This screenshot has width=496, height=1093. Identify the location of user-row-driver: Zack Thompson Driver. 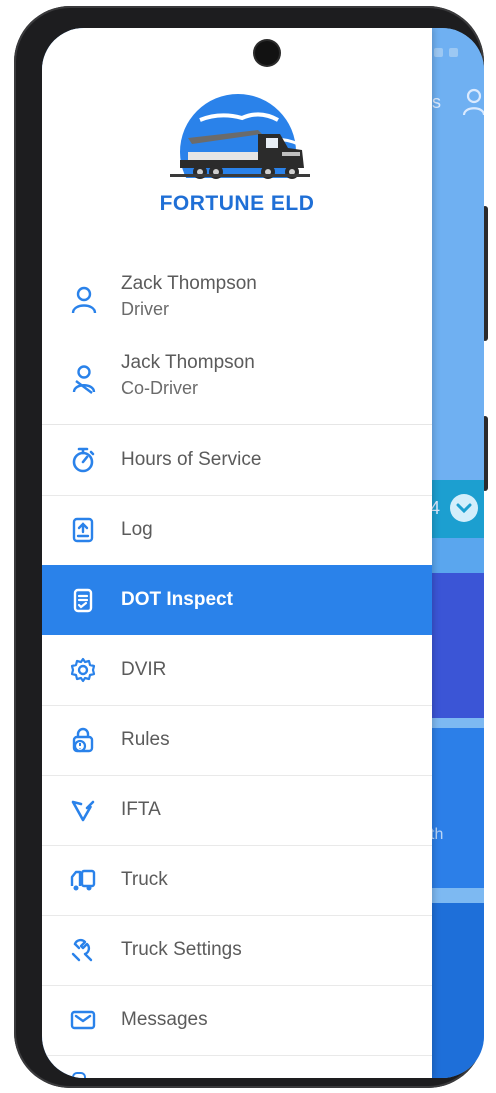
(237, 300).